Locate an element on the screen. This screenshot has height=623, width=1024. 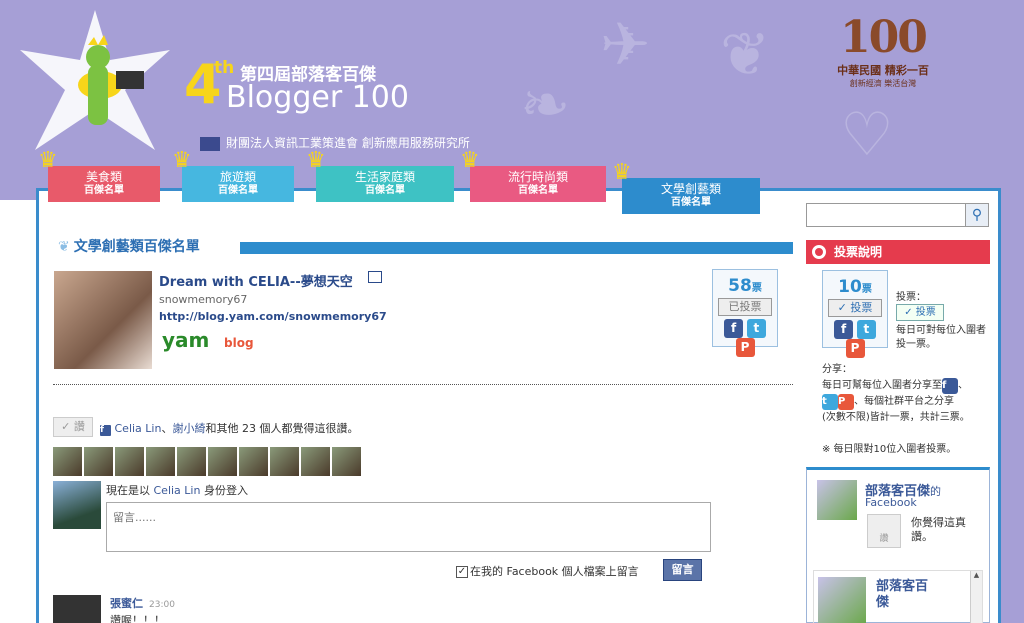
vote-demo-button-label: 投票 is located at coordinates (861, 307).